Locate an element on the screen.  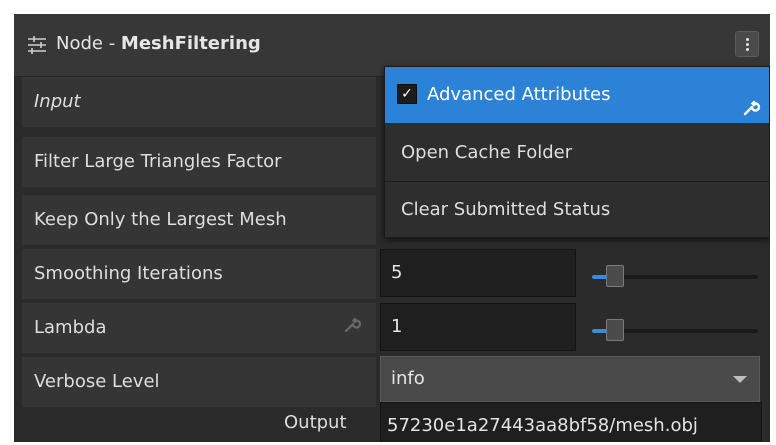
sliders-icon is located at coordinates (37, 45).